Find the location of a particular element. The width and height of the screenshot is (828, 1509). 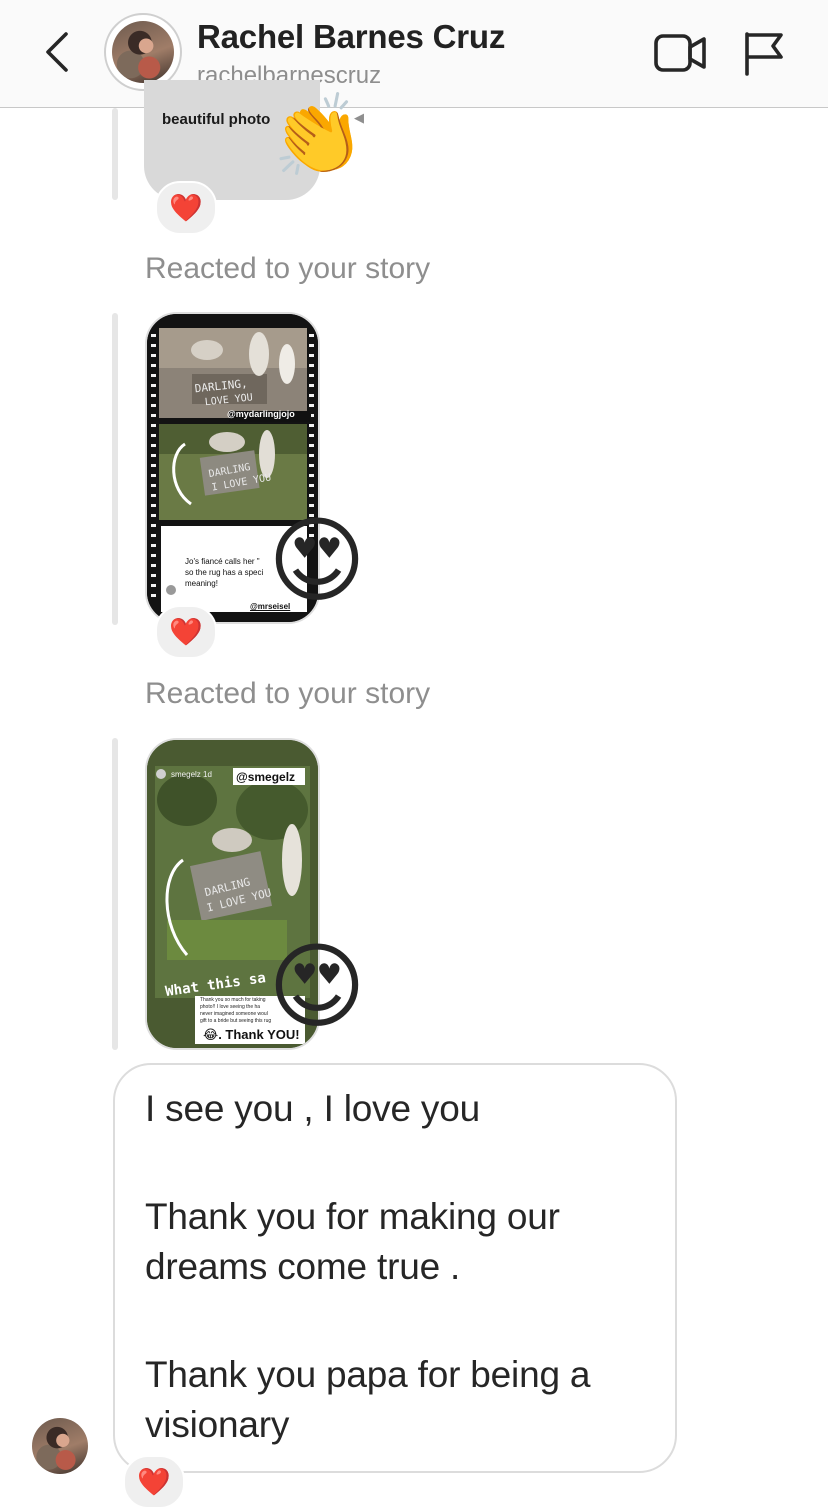

message-text-line: visionary is located at coordinates (217, 1424).